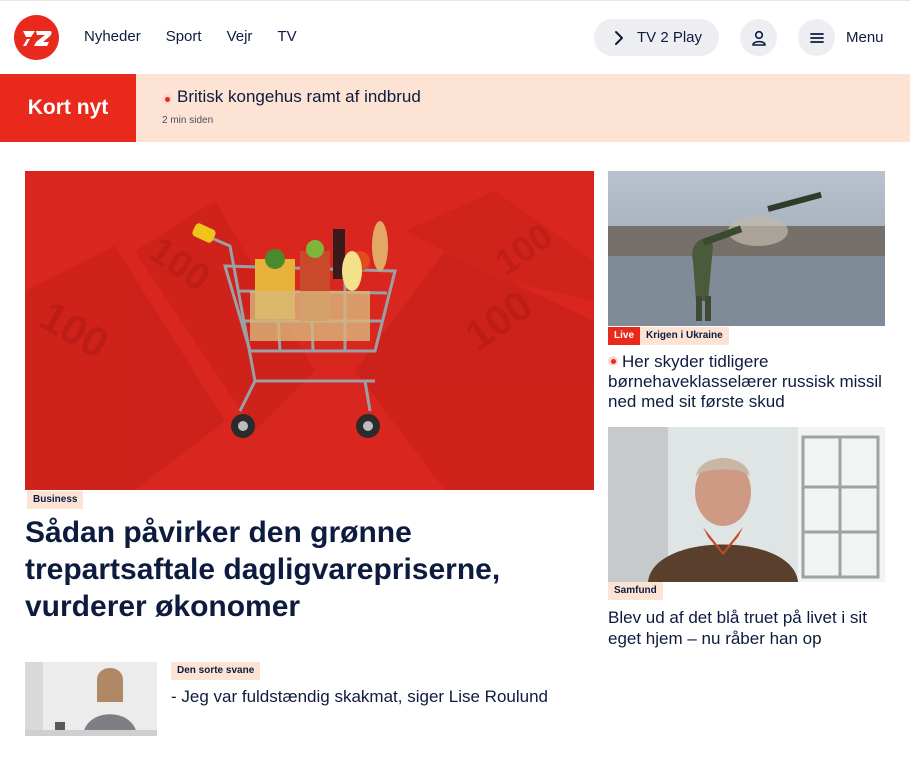  I want to click on nav-item-tv: TV, so click(286, 37).